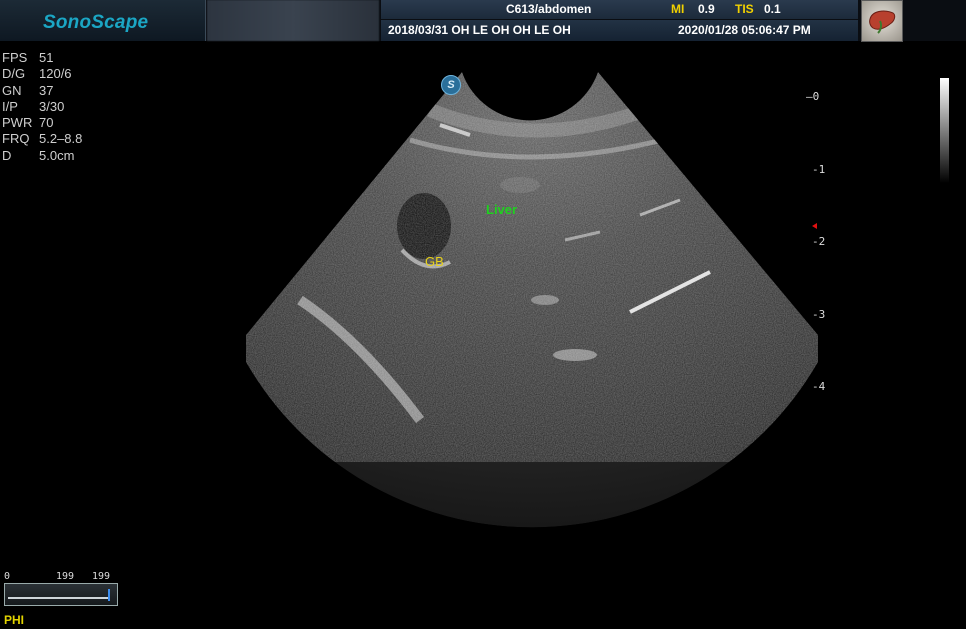  What do you see at coordinates (61, 594) in the screenshot?
I see `cine-loop-bar` at bounding box center [61, 594].